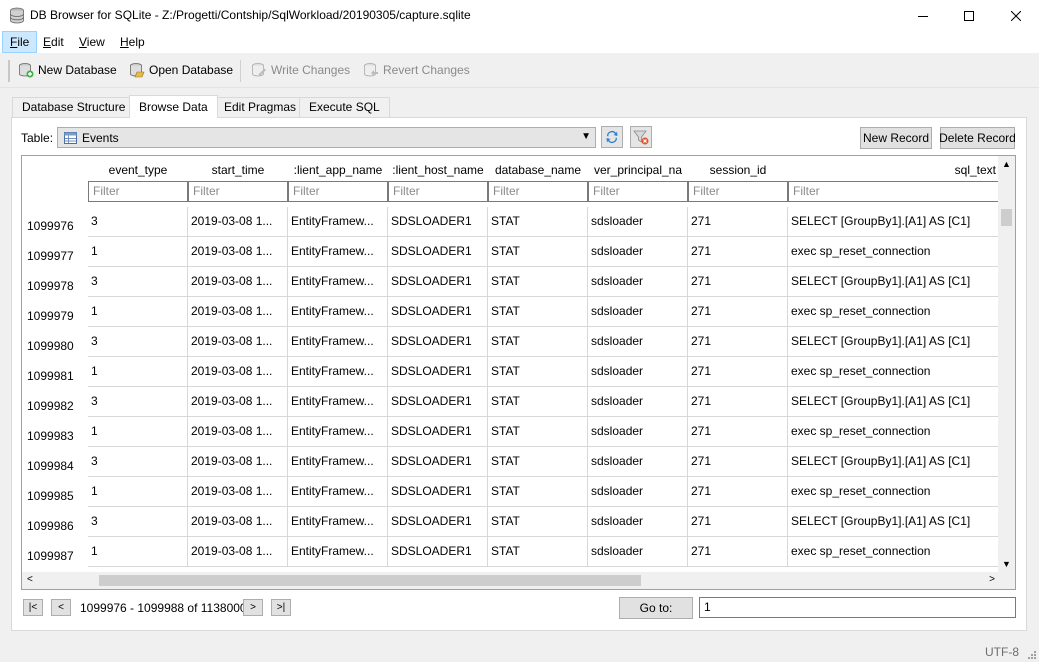 The height and width of the screenshot is (662, 1039). I want to click on menu-help: Help, so click(132, 42).